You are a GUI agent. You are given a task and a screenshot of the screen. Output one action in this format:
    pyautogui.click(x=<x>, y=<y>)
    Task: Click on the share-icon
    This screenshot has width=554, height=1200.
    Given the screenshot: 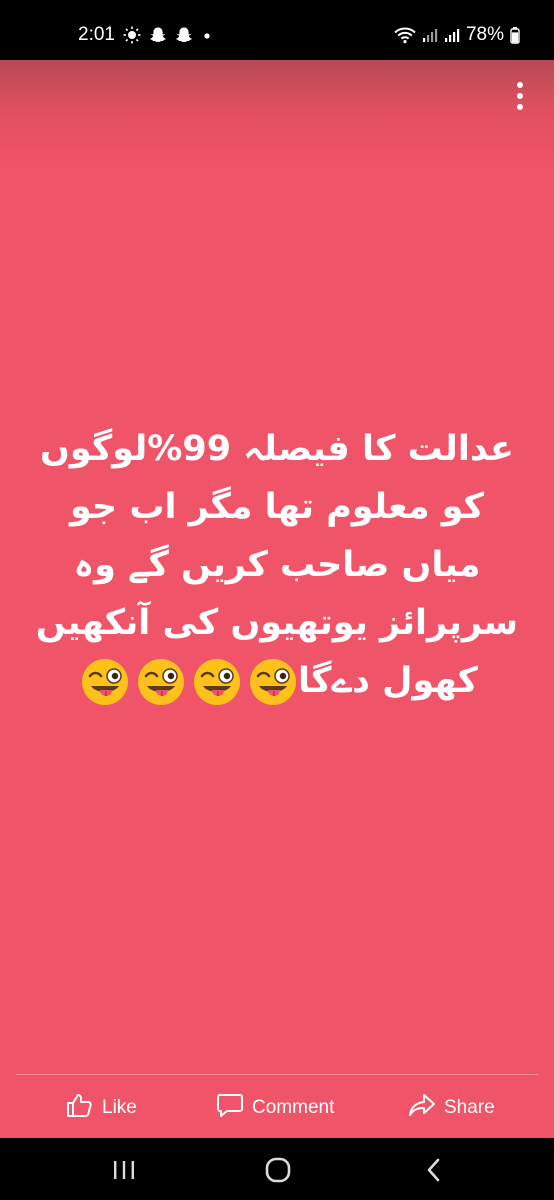 What is the action you would take?
    pyautogui.click(x=422, y=1108)
    